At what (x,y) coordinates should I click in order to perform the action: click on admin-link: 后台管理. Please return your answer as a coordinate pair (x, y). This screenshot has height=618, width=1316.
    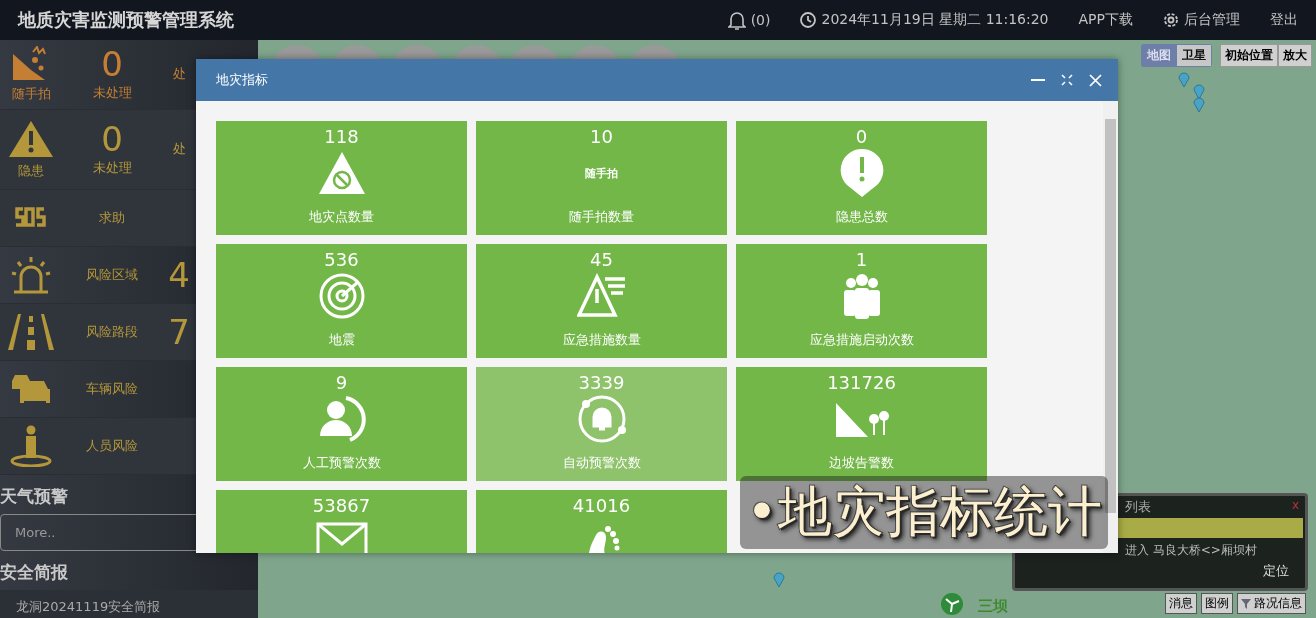
    Looking at the image, I should click on (1201, 20).